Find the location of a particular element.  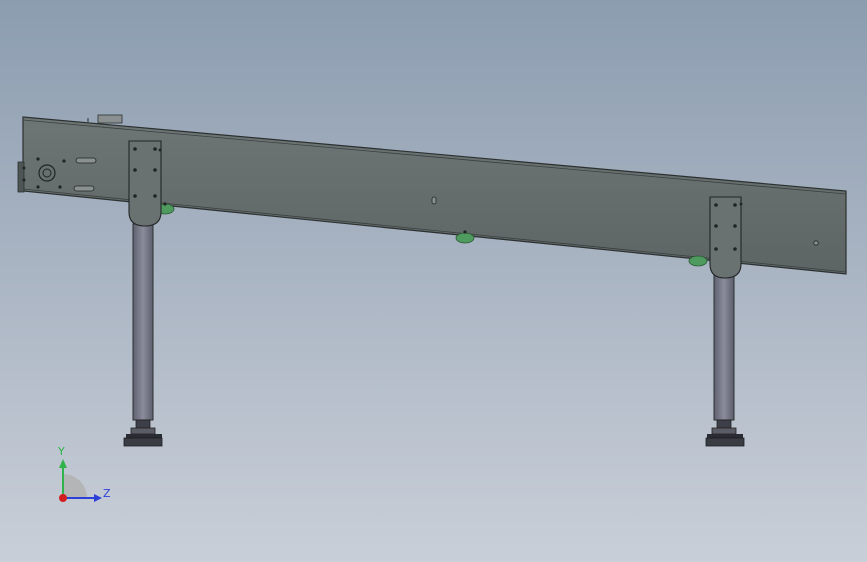

support-leg-right is located at coordinates (725, 321).